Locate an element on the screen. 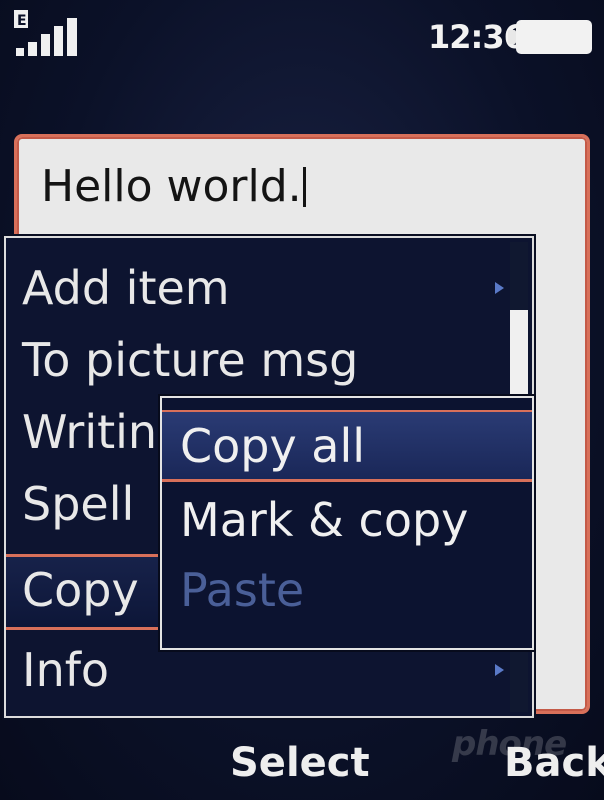 The image size is (604, 800). network-type-label: E is located at coordinates (22, 21).